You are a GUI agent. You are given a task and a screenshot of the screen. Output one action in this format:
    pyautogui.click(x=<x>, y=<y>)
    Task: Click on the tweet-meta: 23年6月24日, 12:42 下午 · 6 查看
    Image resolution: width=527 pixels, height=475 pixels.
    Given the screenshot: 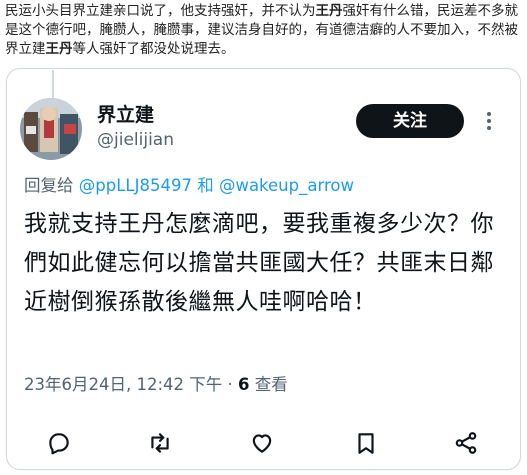 What is the action you would take?
    pyautogui.click(x=156, y=383)
    